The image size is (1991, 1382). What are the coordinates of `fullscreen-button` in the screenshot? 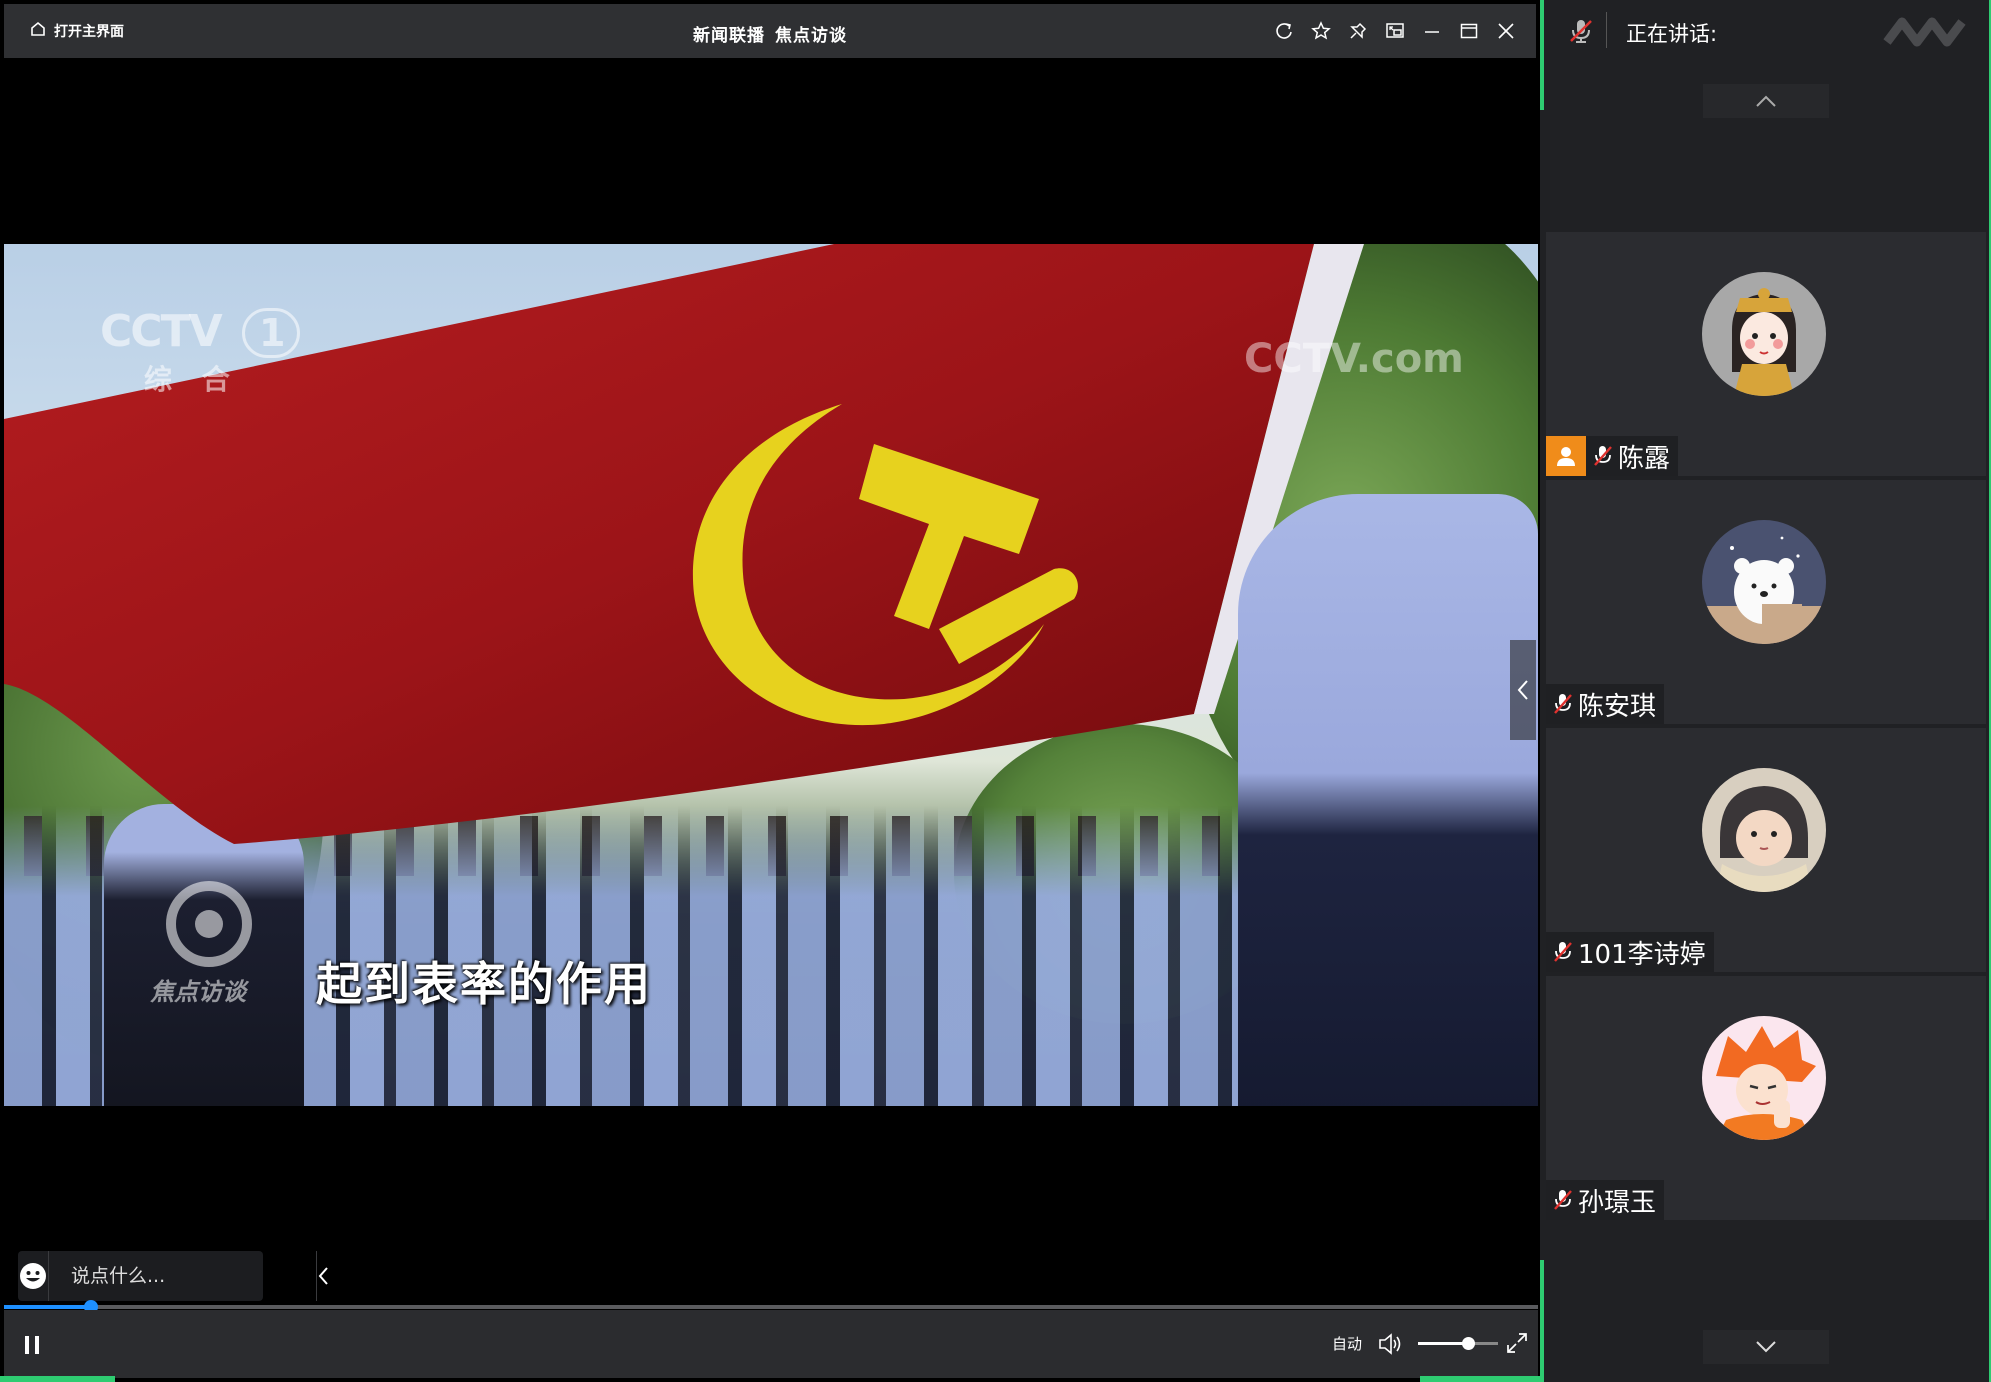 It's located at (1518, 1344).